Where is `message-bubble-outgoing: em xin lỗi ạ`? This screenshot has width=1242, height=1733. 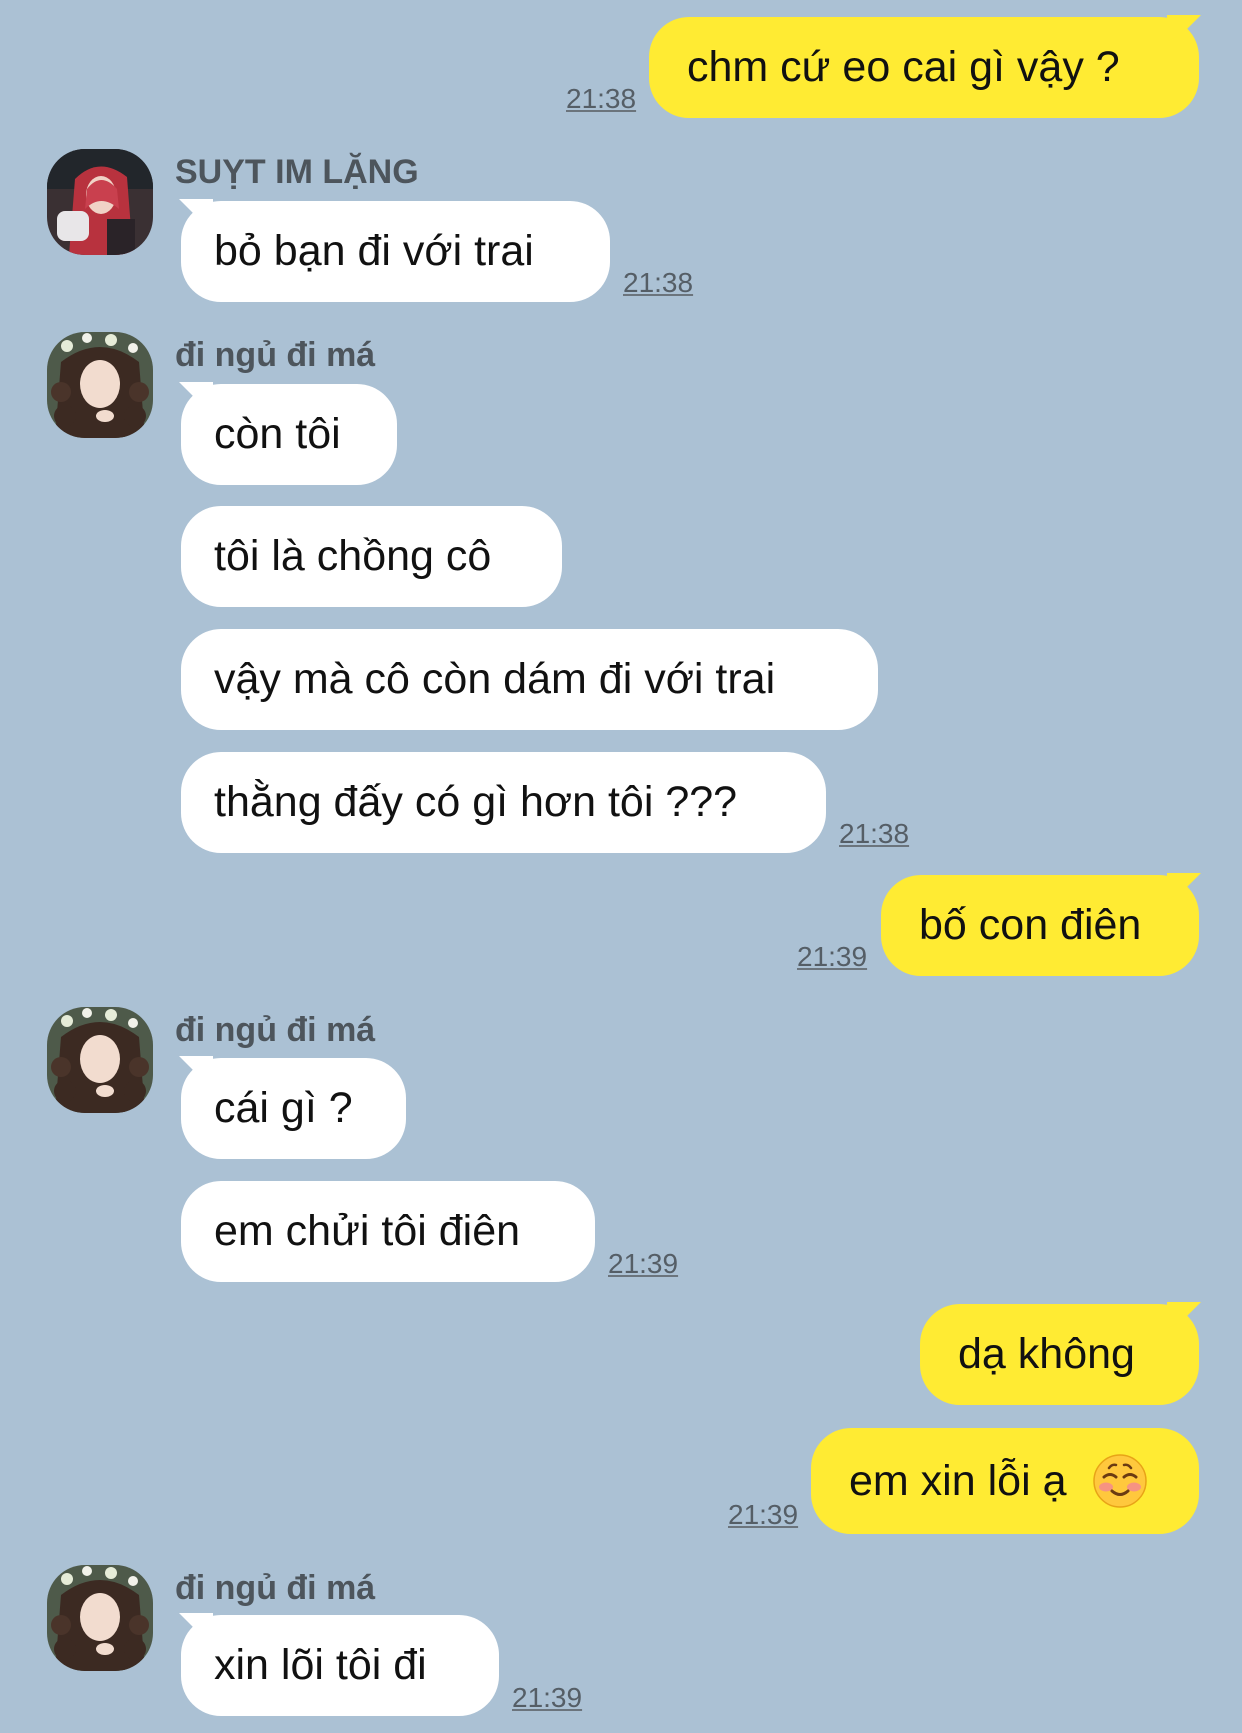 message-bubble-outgoing: em xin lỗi ạ is located at coordinates (1005, 1481).